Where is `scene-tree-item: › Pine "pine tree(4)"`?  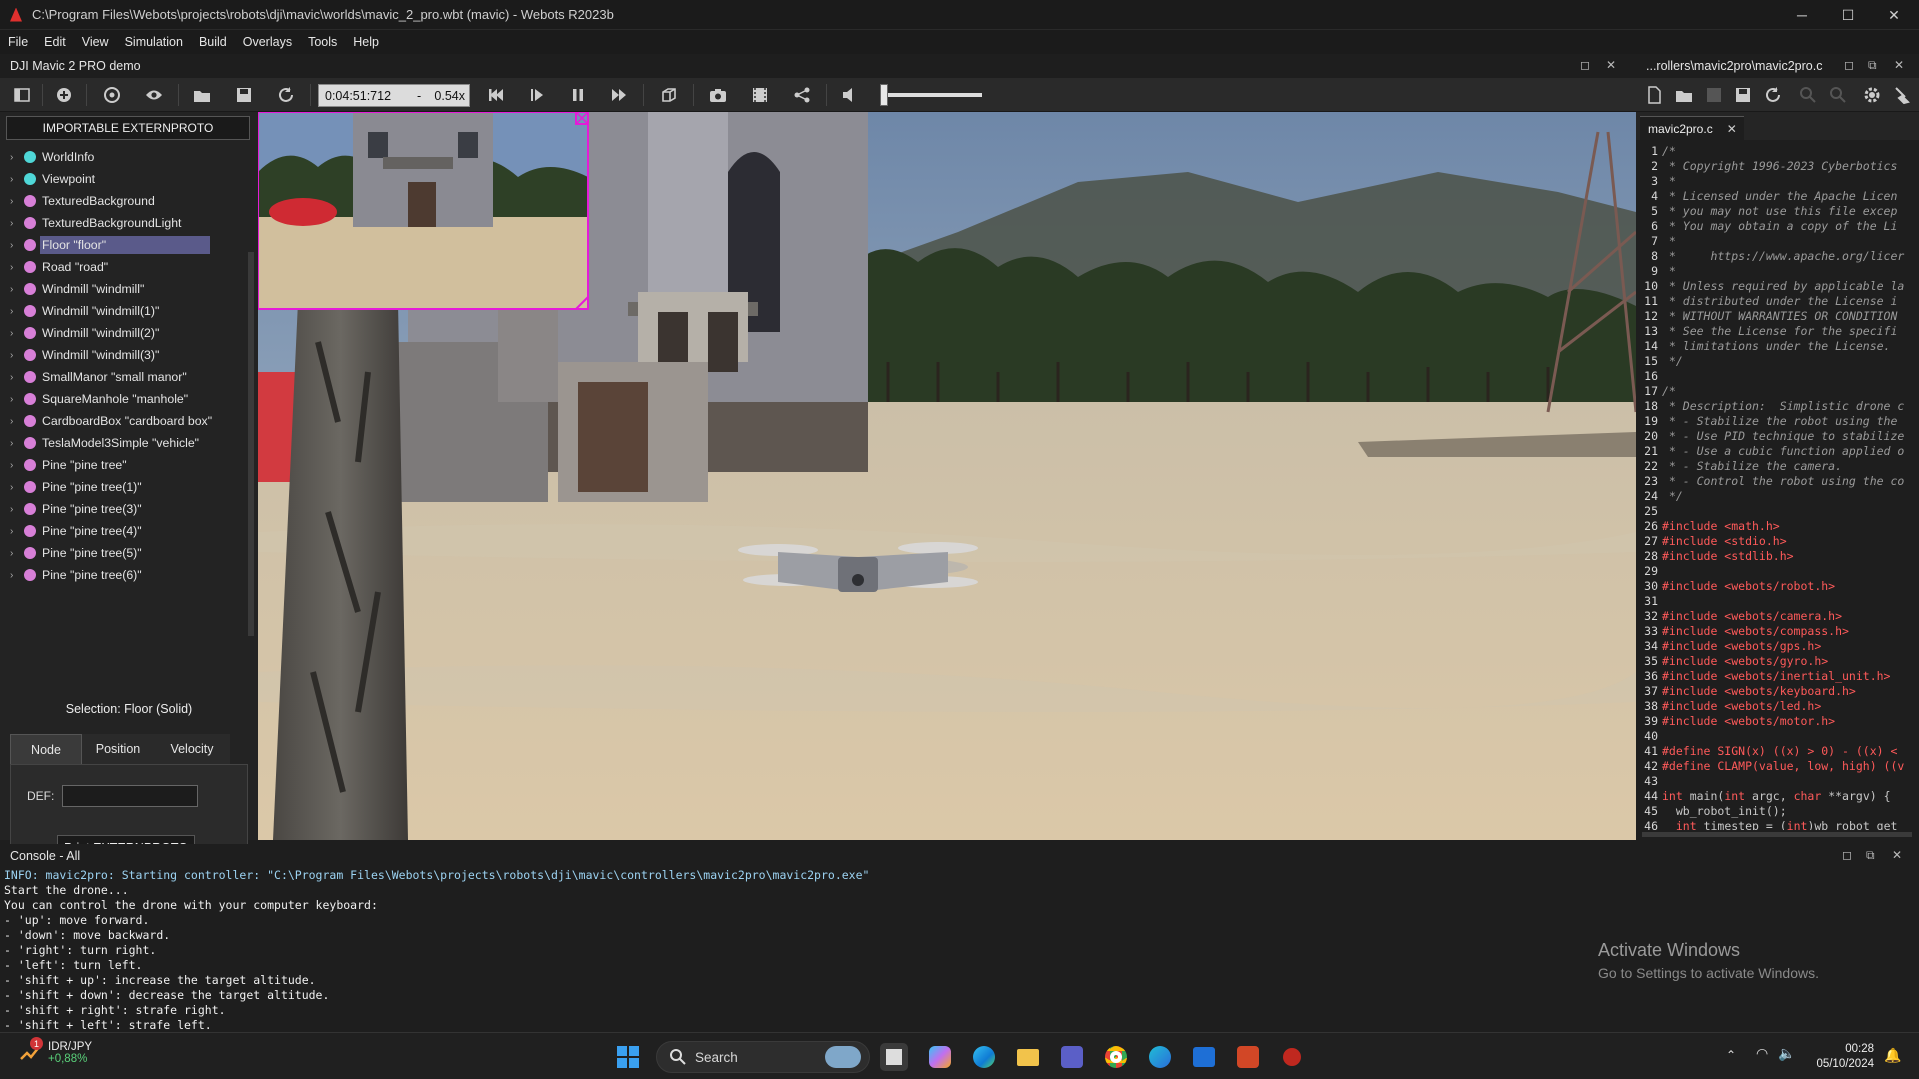
scene-tree-item: › Pine "pine tree(4)" is located at coordinates (129, 531).